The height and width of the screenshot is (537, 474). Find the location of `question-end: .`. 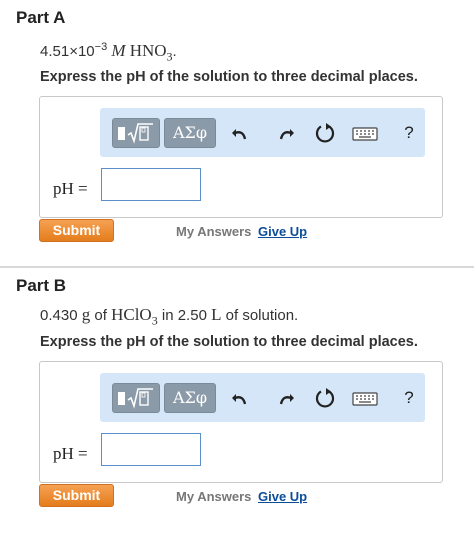

question-end: . is located at coordinates (174, 51).